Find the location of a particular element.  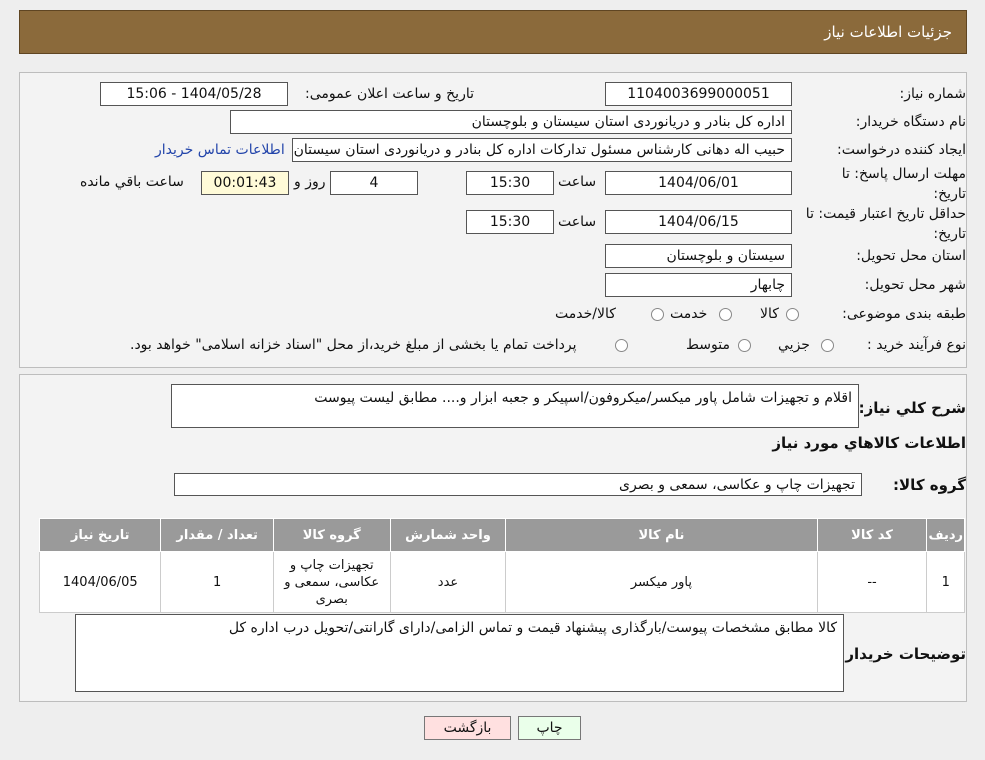

process-label: نوع فرآیند خرید : is located at coordinates (916, 345).